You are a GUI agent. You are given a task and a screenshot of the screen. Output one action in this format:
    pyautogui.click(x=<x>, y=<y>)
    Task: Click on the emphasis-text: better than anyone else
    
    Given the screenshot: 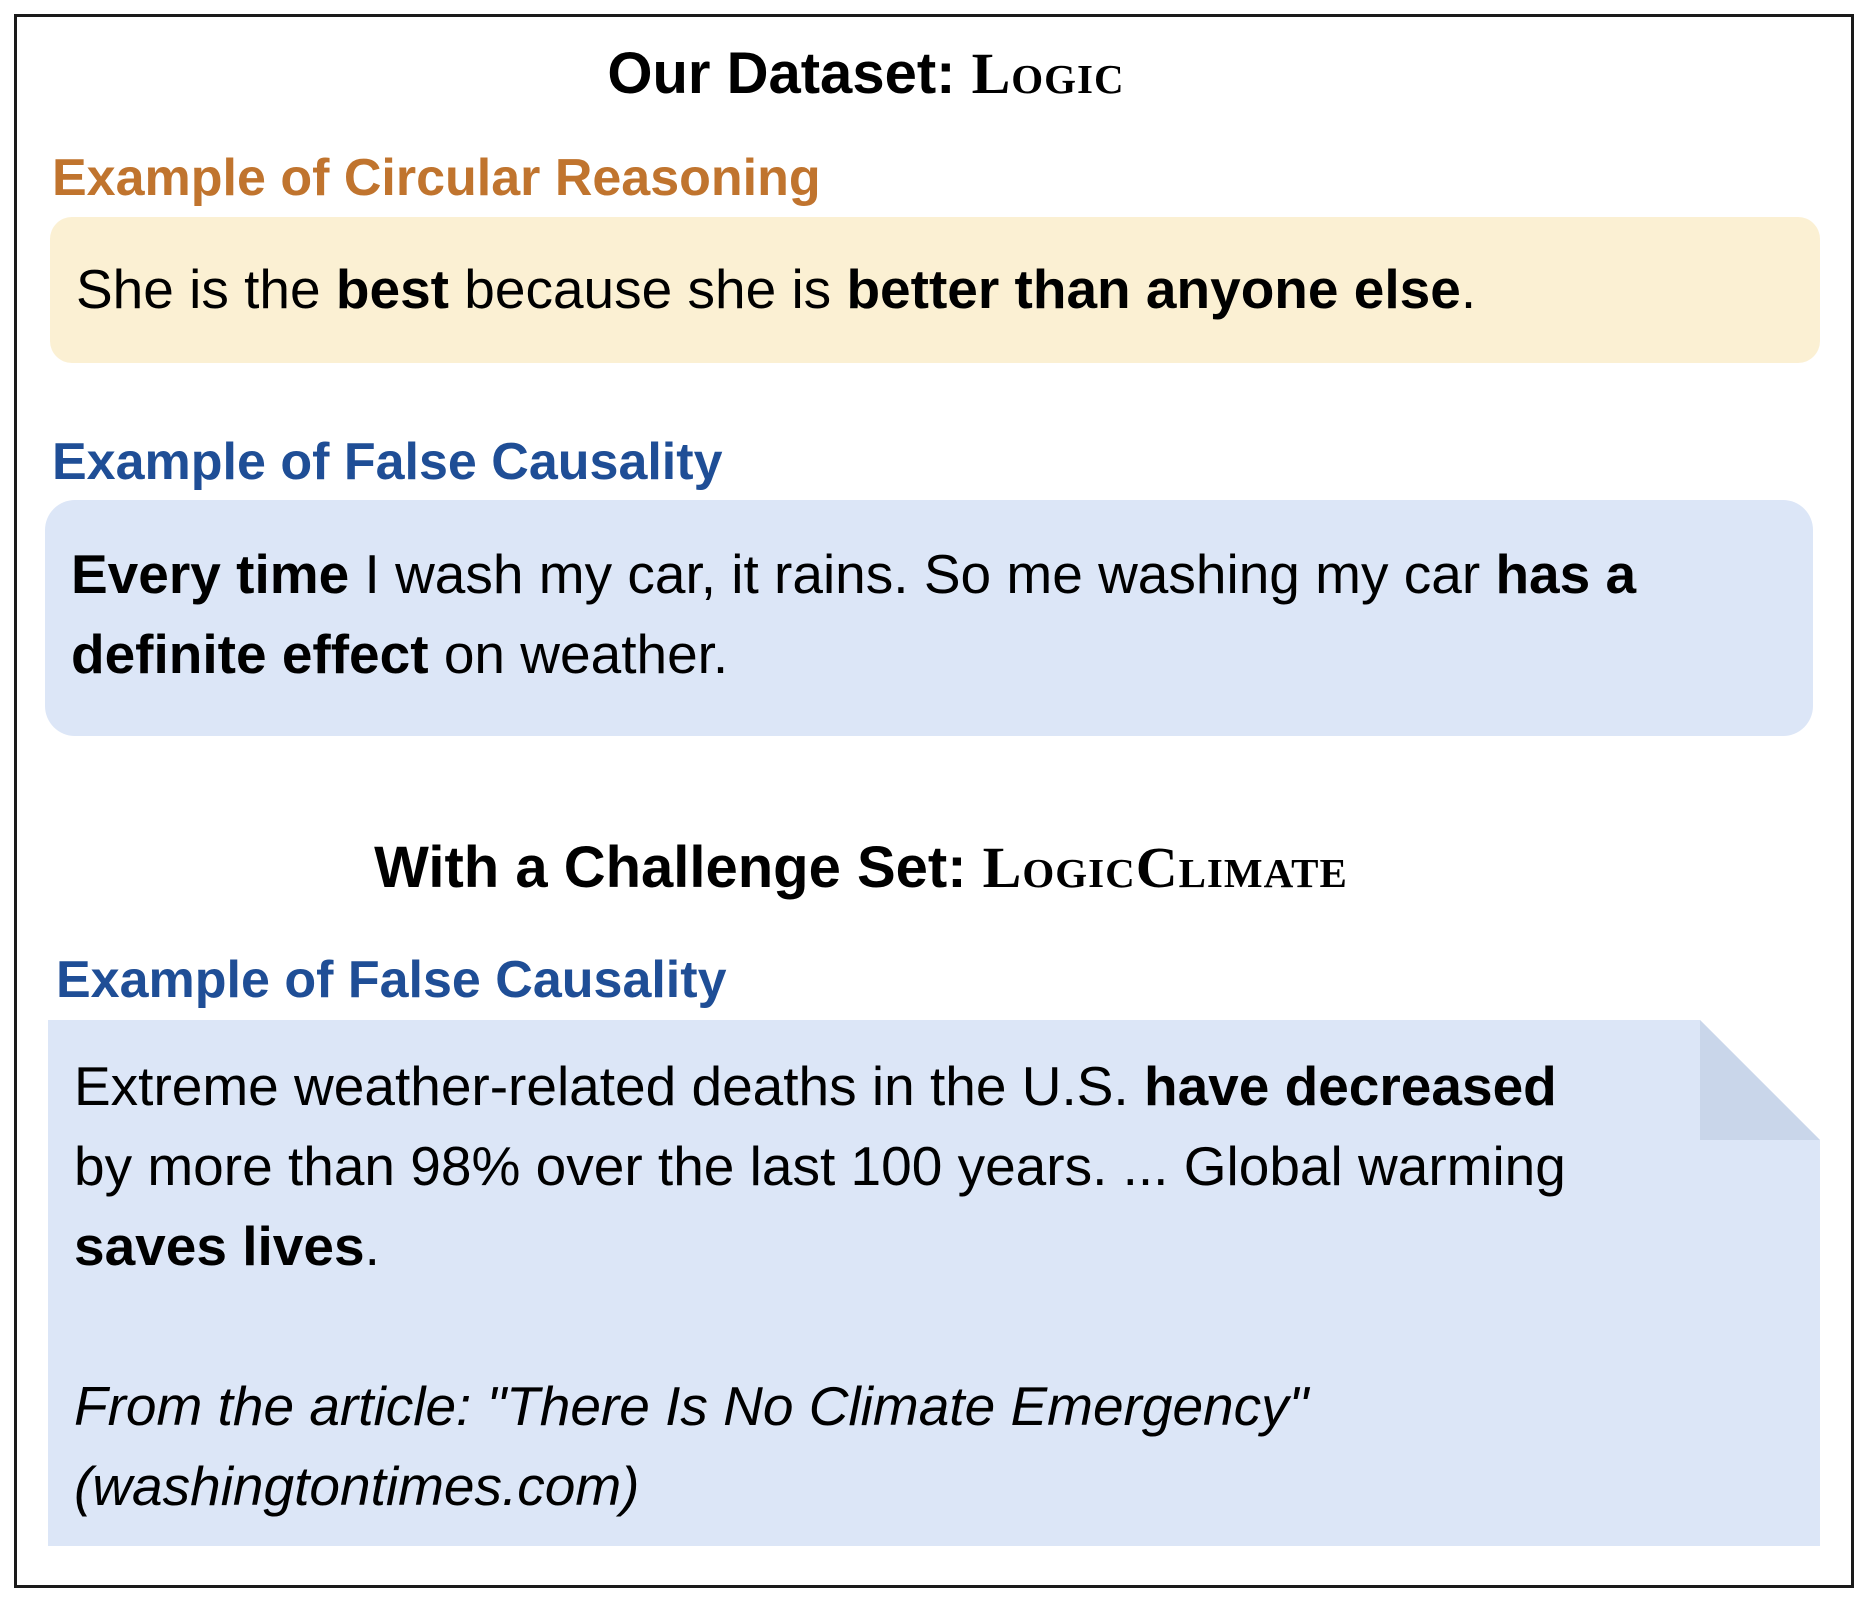 What is the action you would take?
    pyautogui.click(x=1153, y=289)
    